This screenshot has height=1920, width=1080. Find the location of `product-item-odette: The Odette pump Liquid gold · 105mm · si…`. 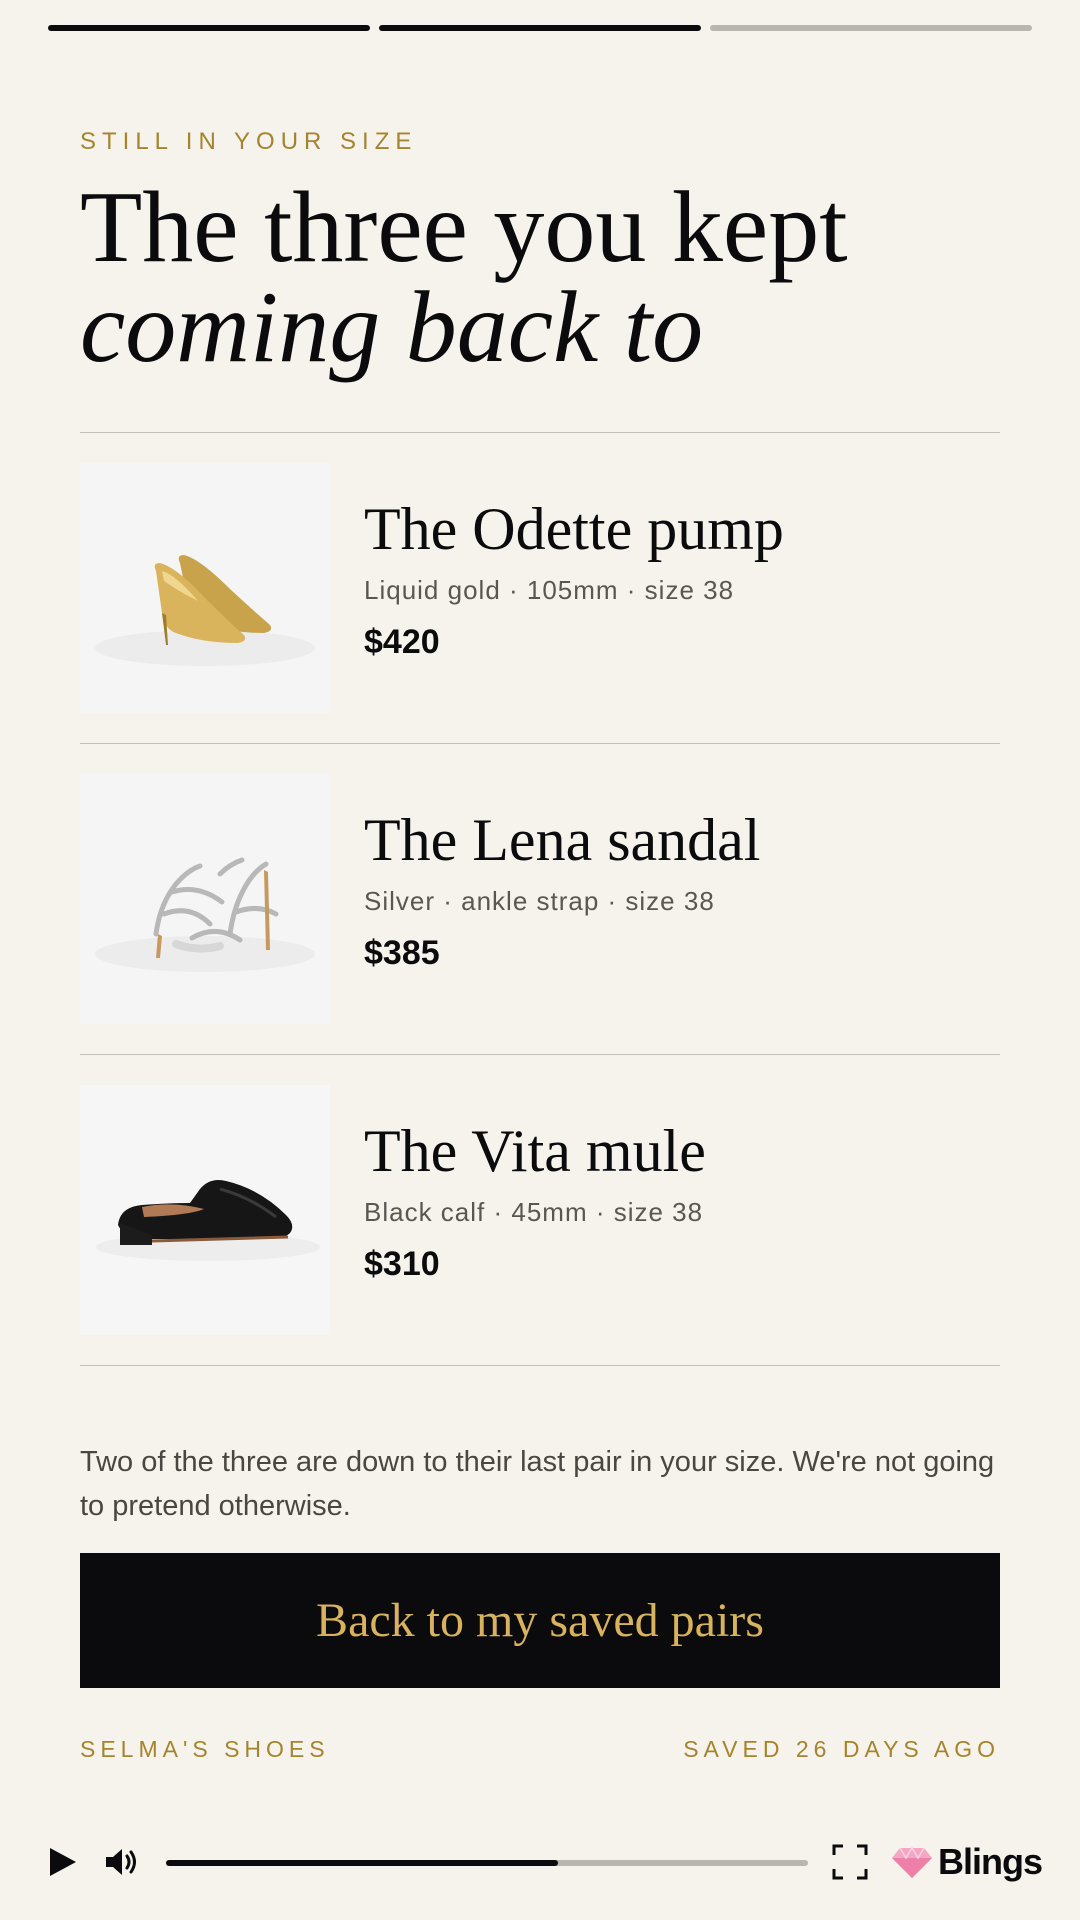

product-item-odette: The Odette pump Liquid gold · 105mm · si… is located at coordinates (540, 588).